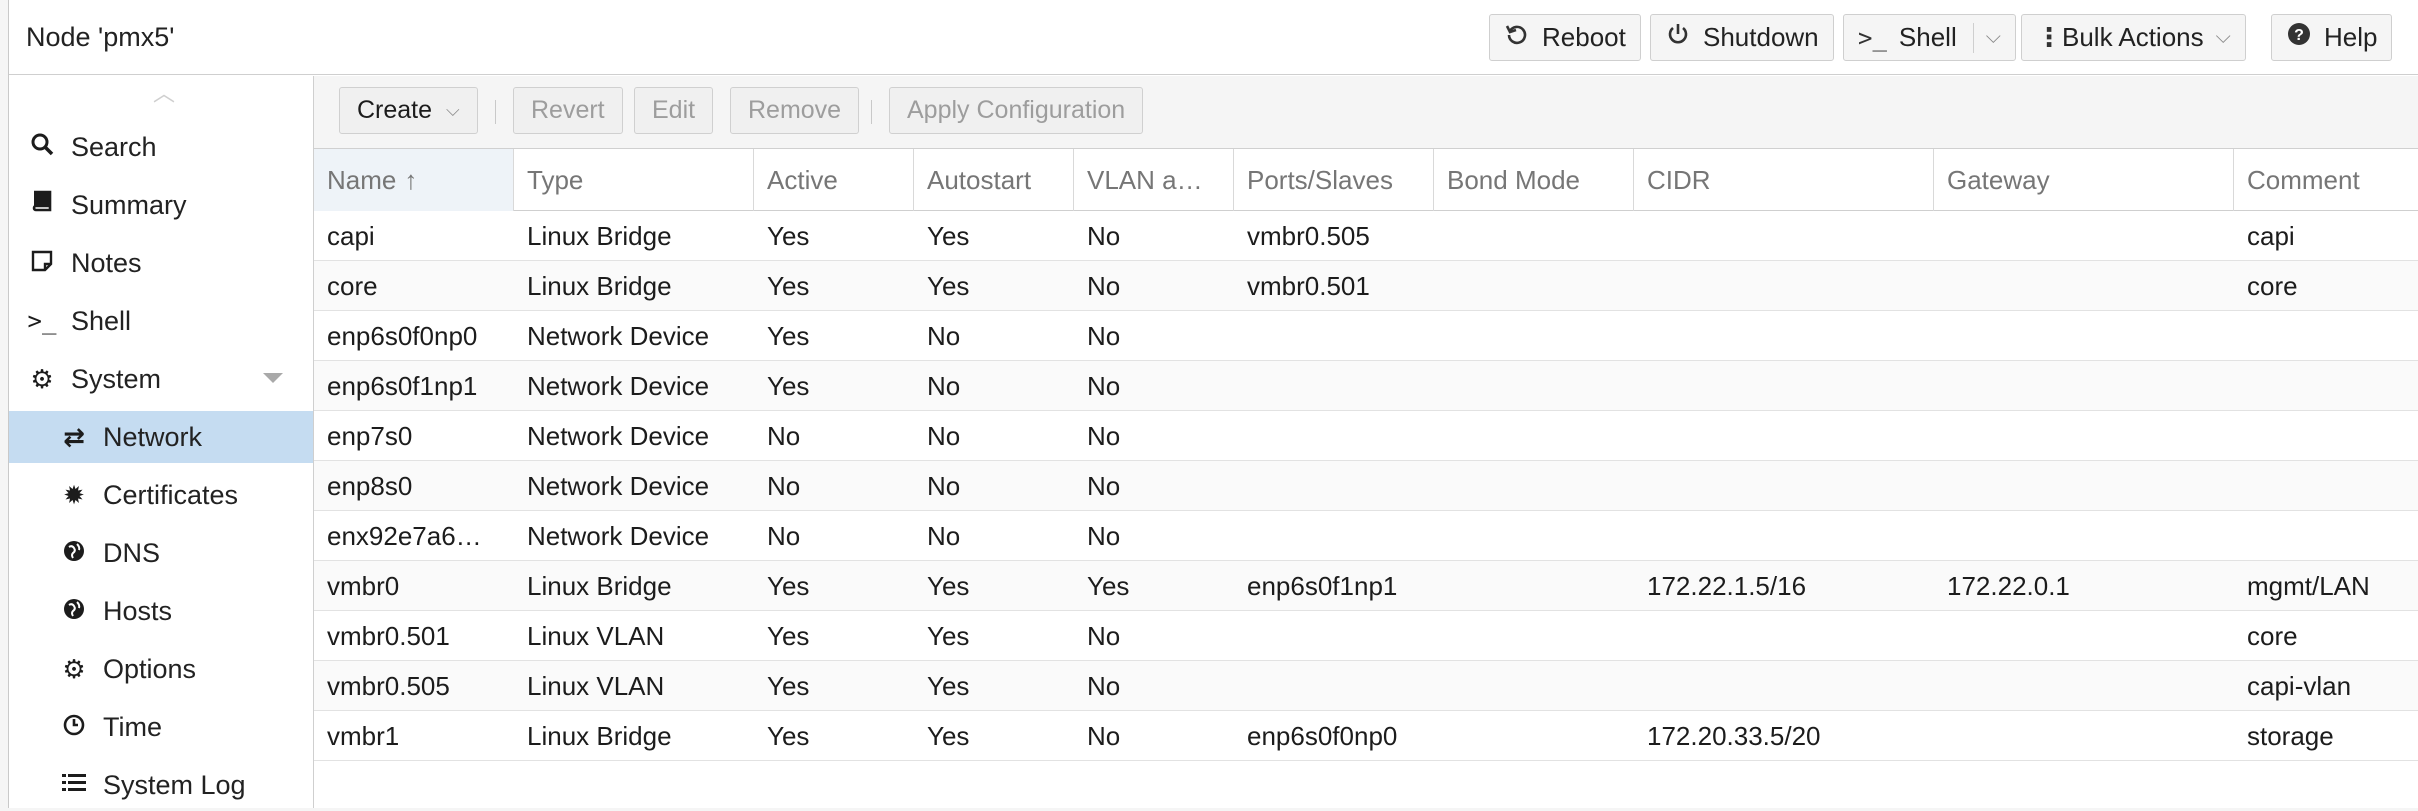 This screenshot has height=811, width=2418. I want to click on sidebar-item-time: Time, so click(161, 727).